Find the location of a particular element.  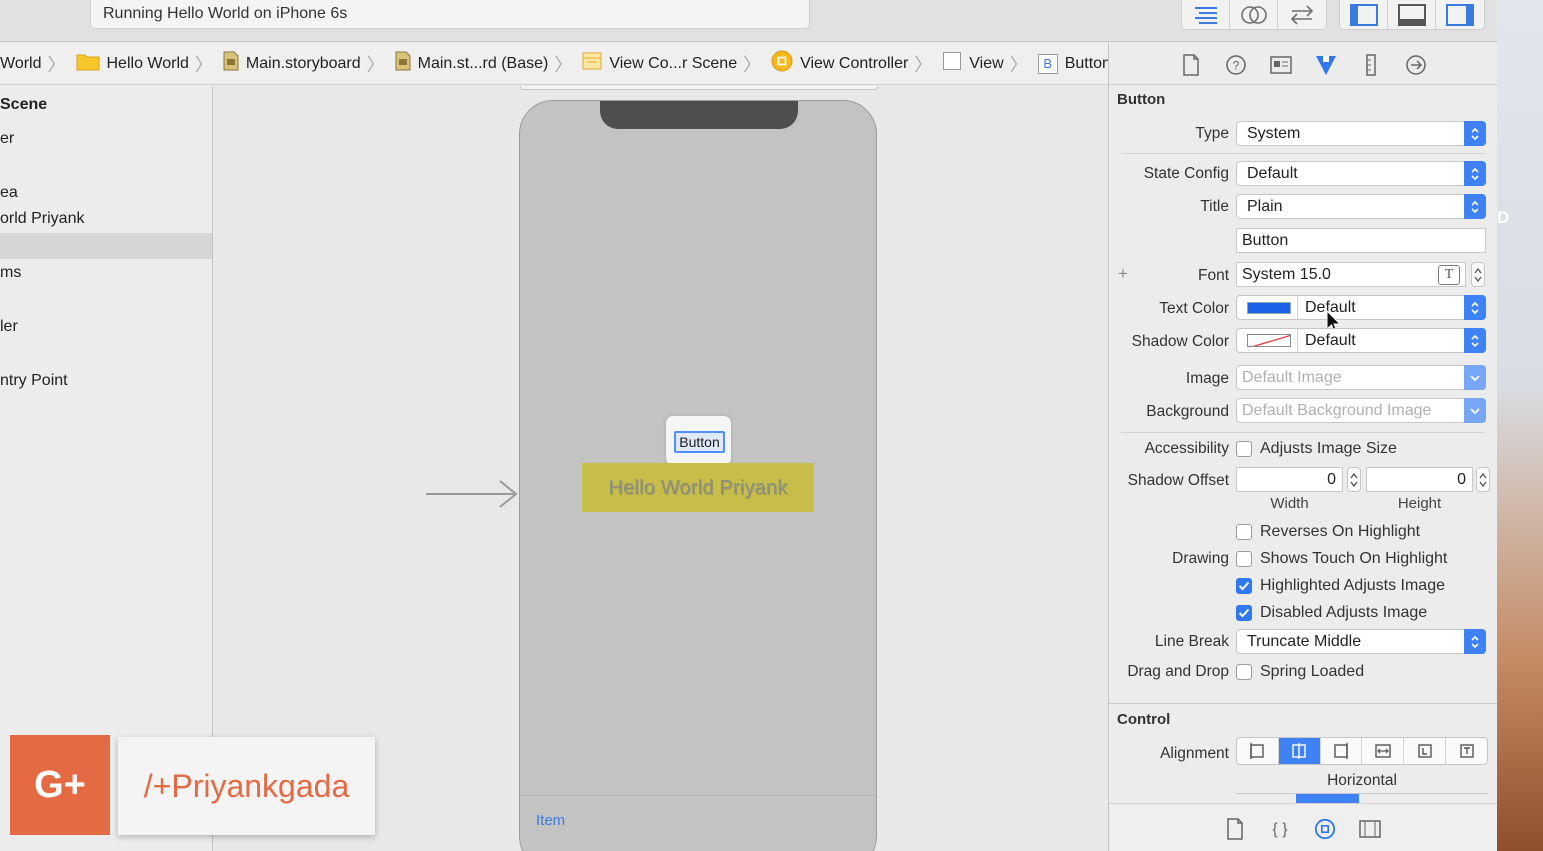

control-section-title: Control is located at coordinates (1144, 719).